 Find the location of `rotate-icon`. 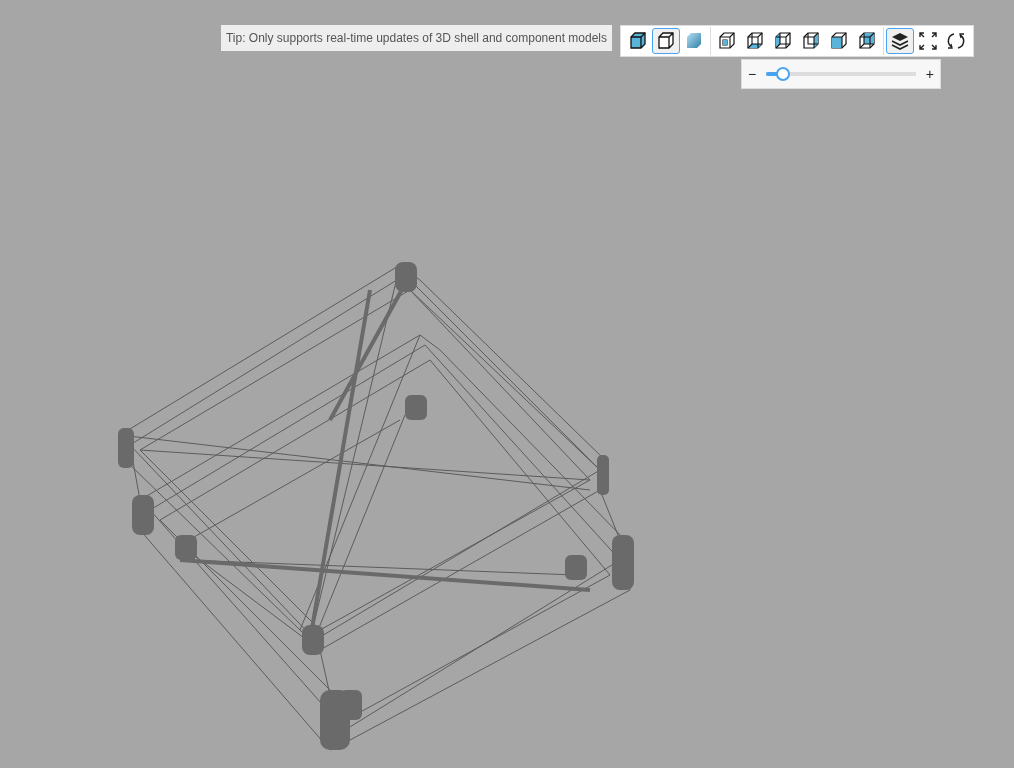

rotate-icon is located at coordinates (956, 41).